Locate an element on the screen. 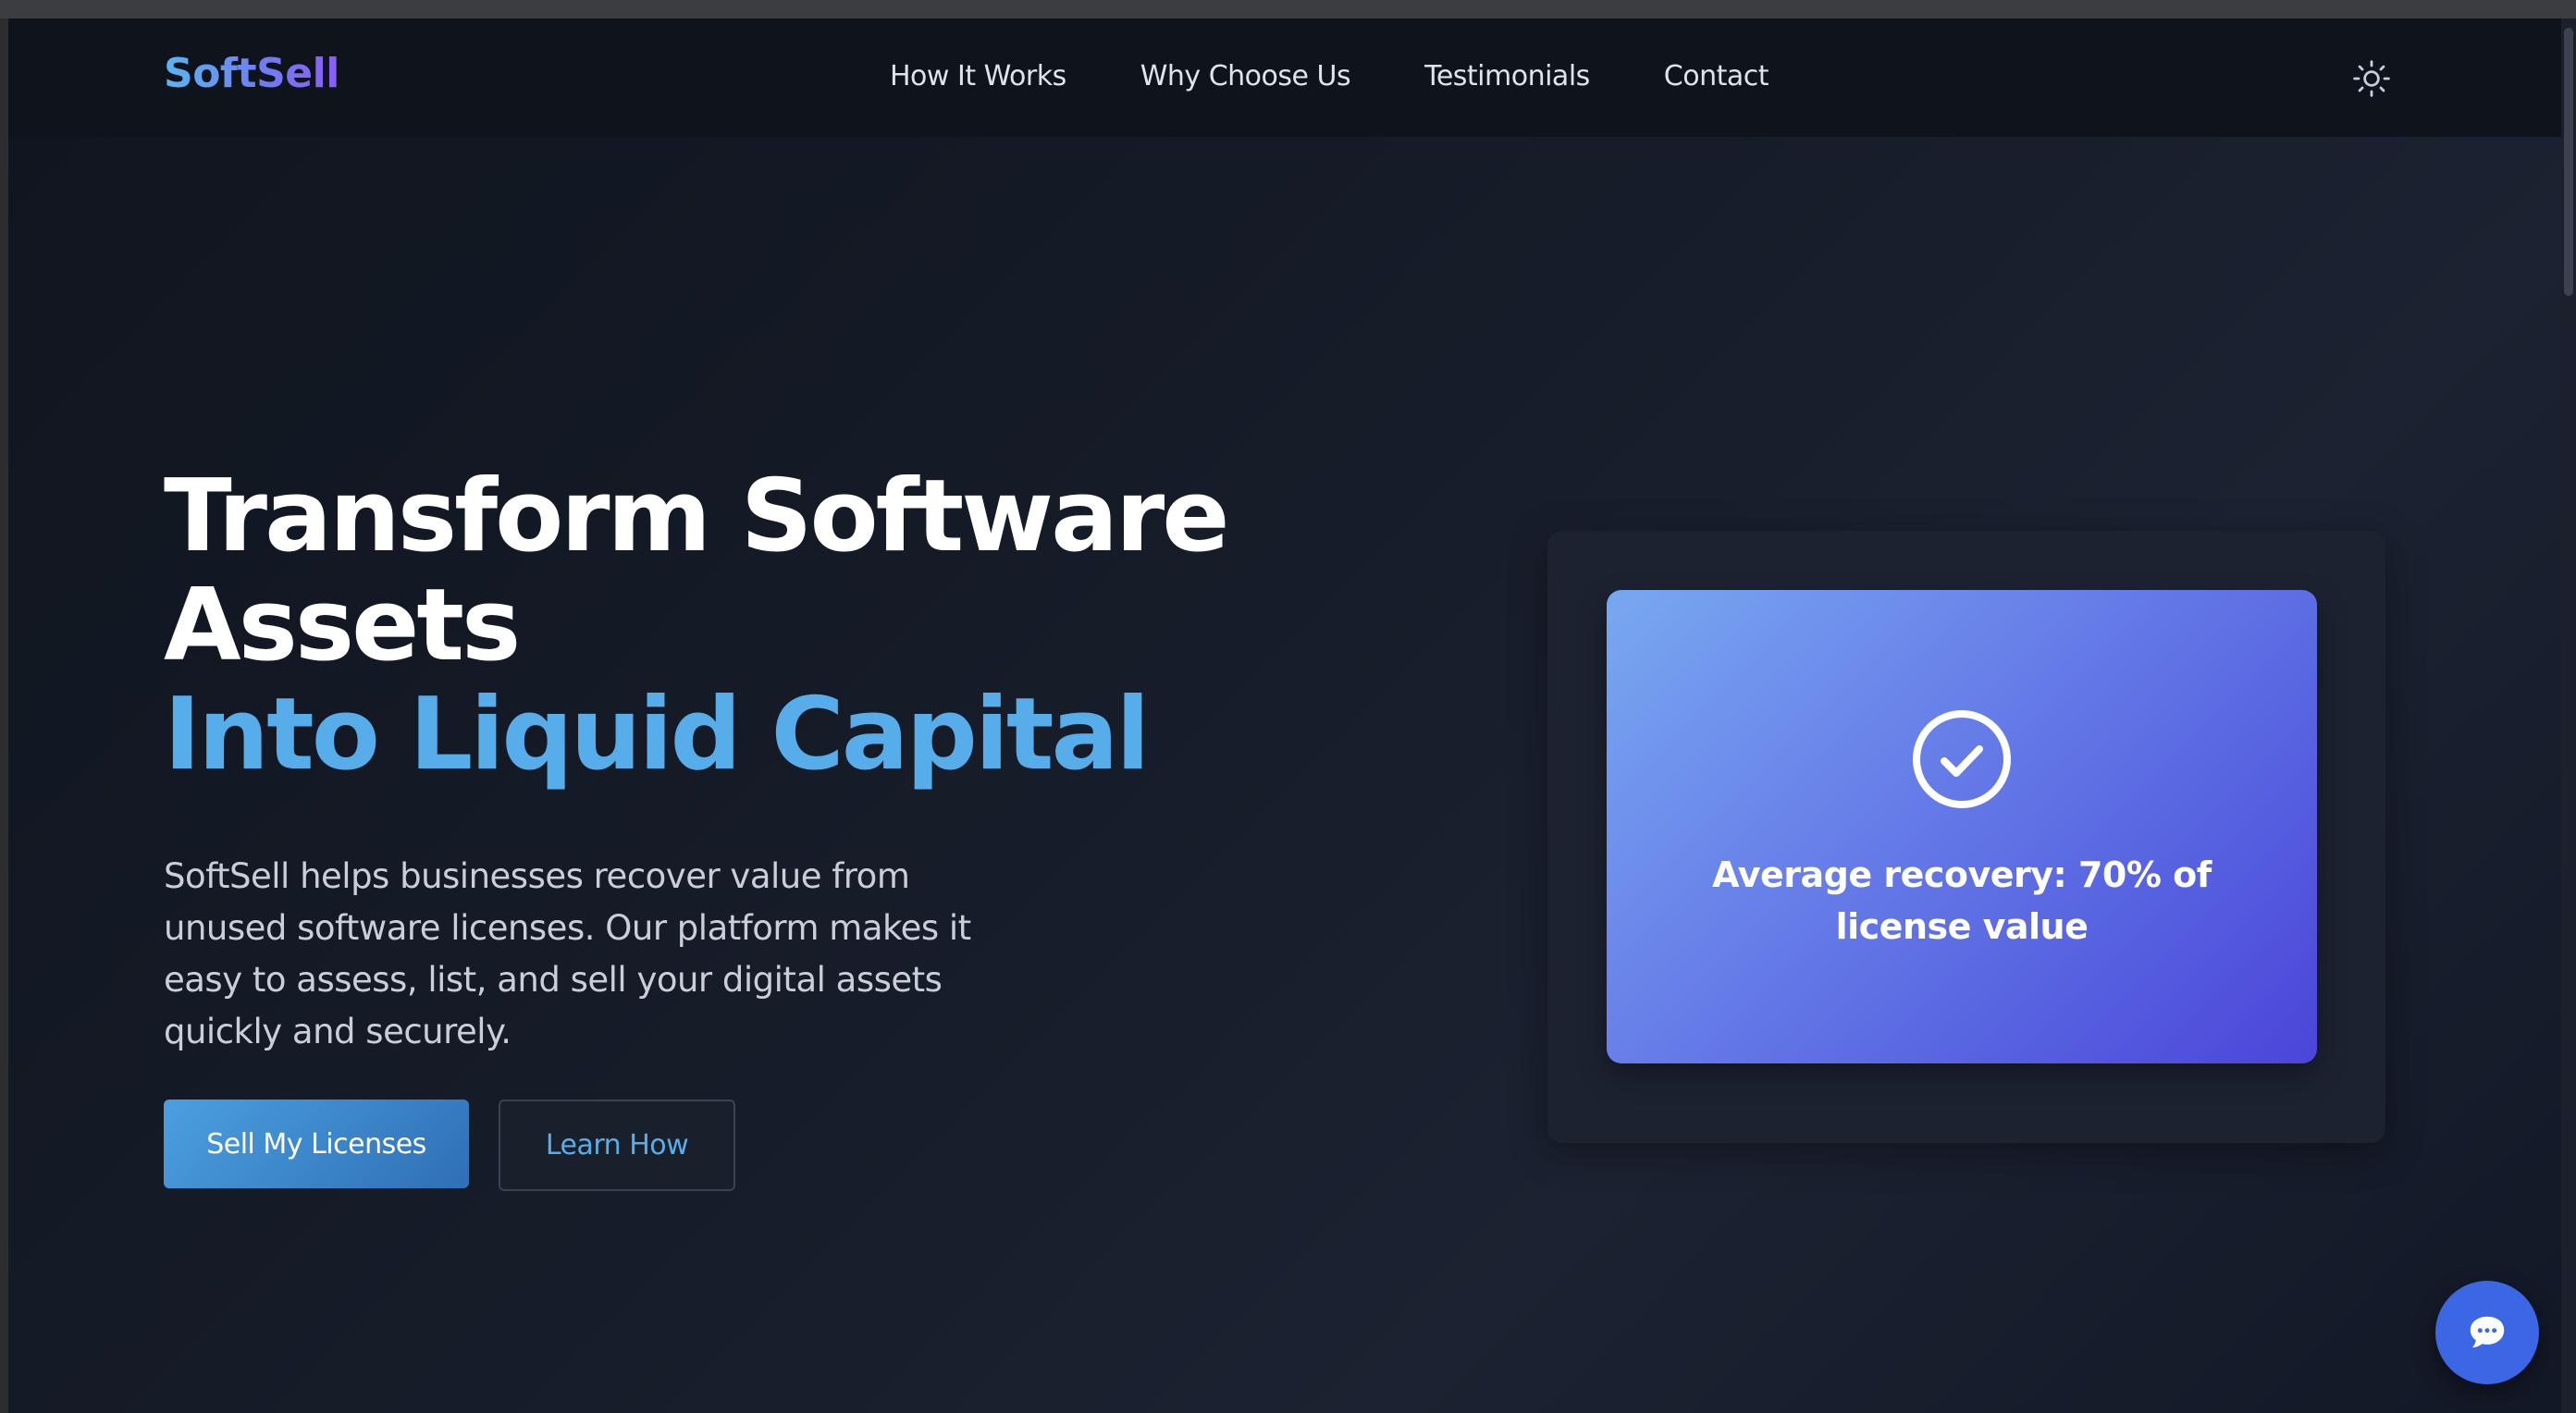  window-left-edge is located at coordinates (4, 715).